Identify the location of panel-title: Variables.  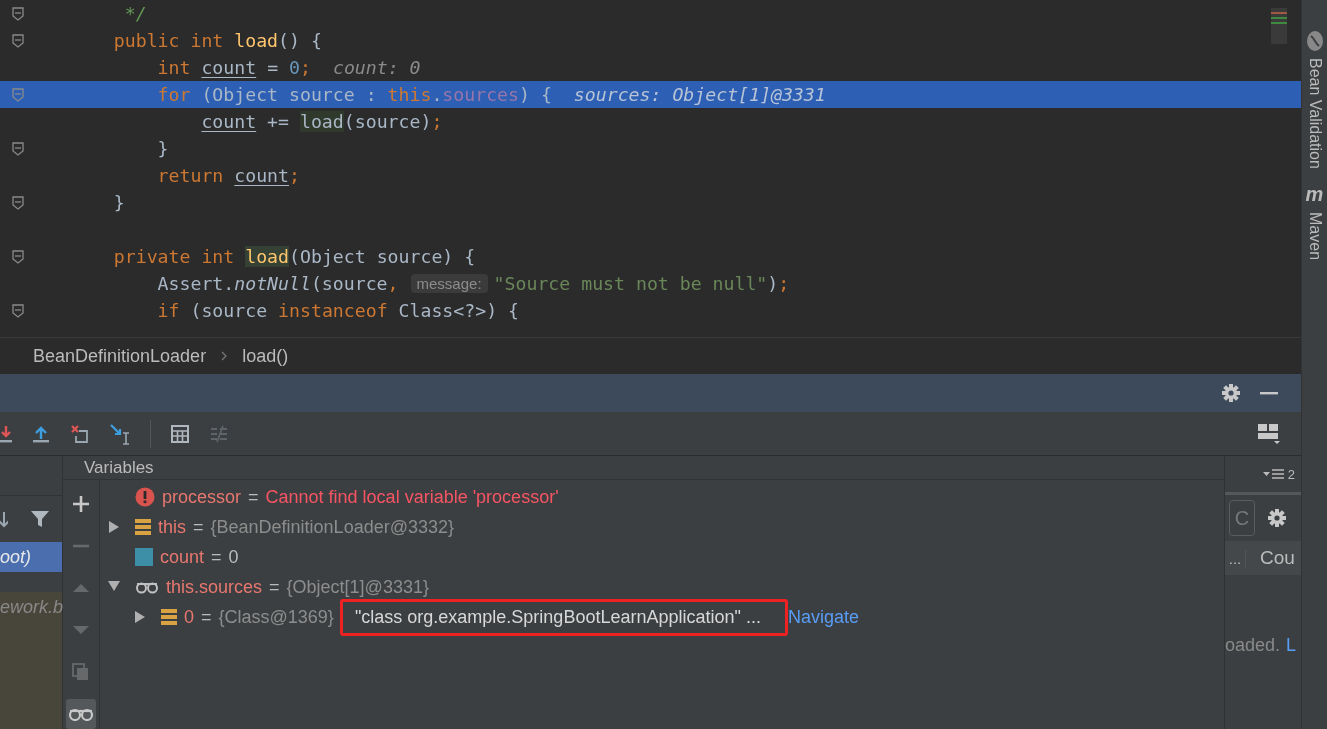
(119, 467).